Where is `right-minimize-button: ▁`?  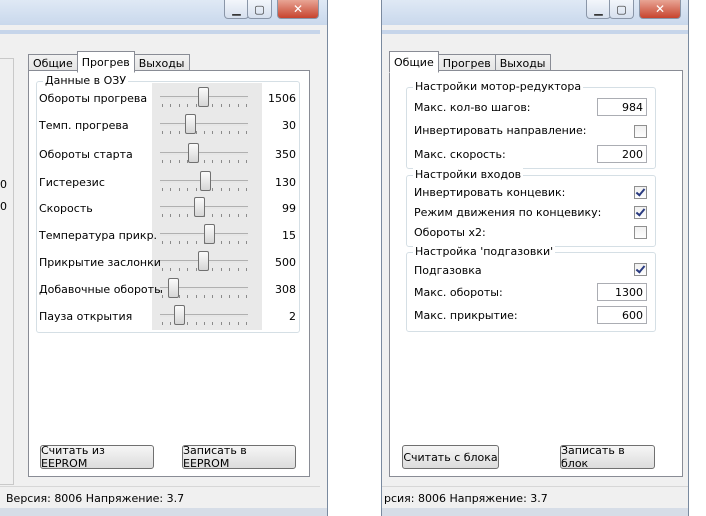
right-minimize-button: ▁ is located at coordinates (598, 9).